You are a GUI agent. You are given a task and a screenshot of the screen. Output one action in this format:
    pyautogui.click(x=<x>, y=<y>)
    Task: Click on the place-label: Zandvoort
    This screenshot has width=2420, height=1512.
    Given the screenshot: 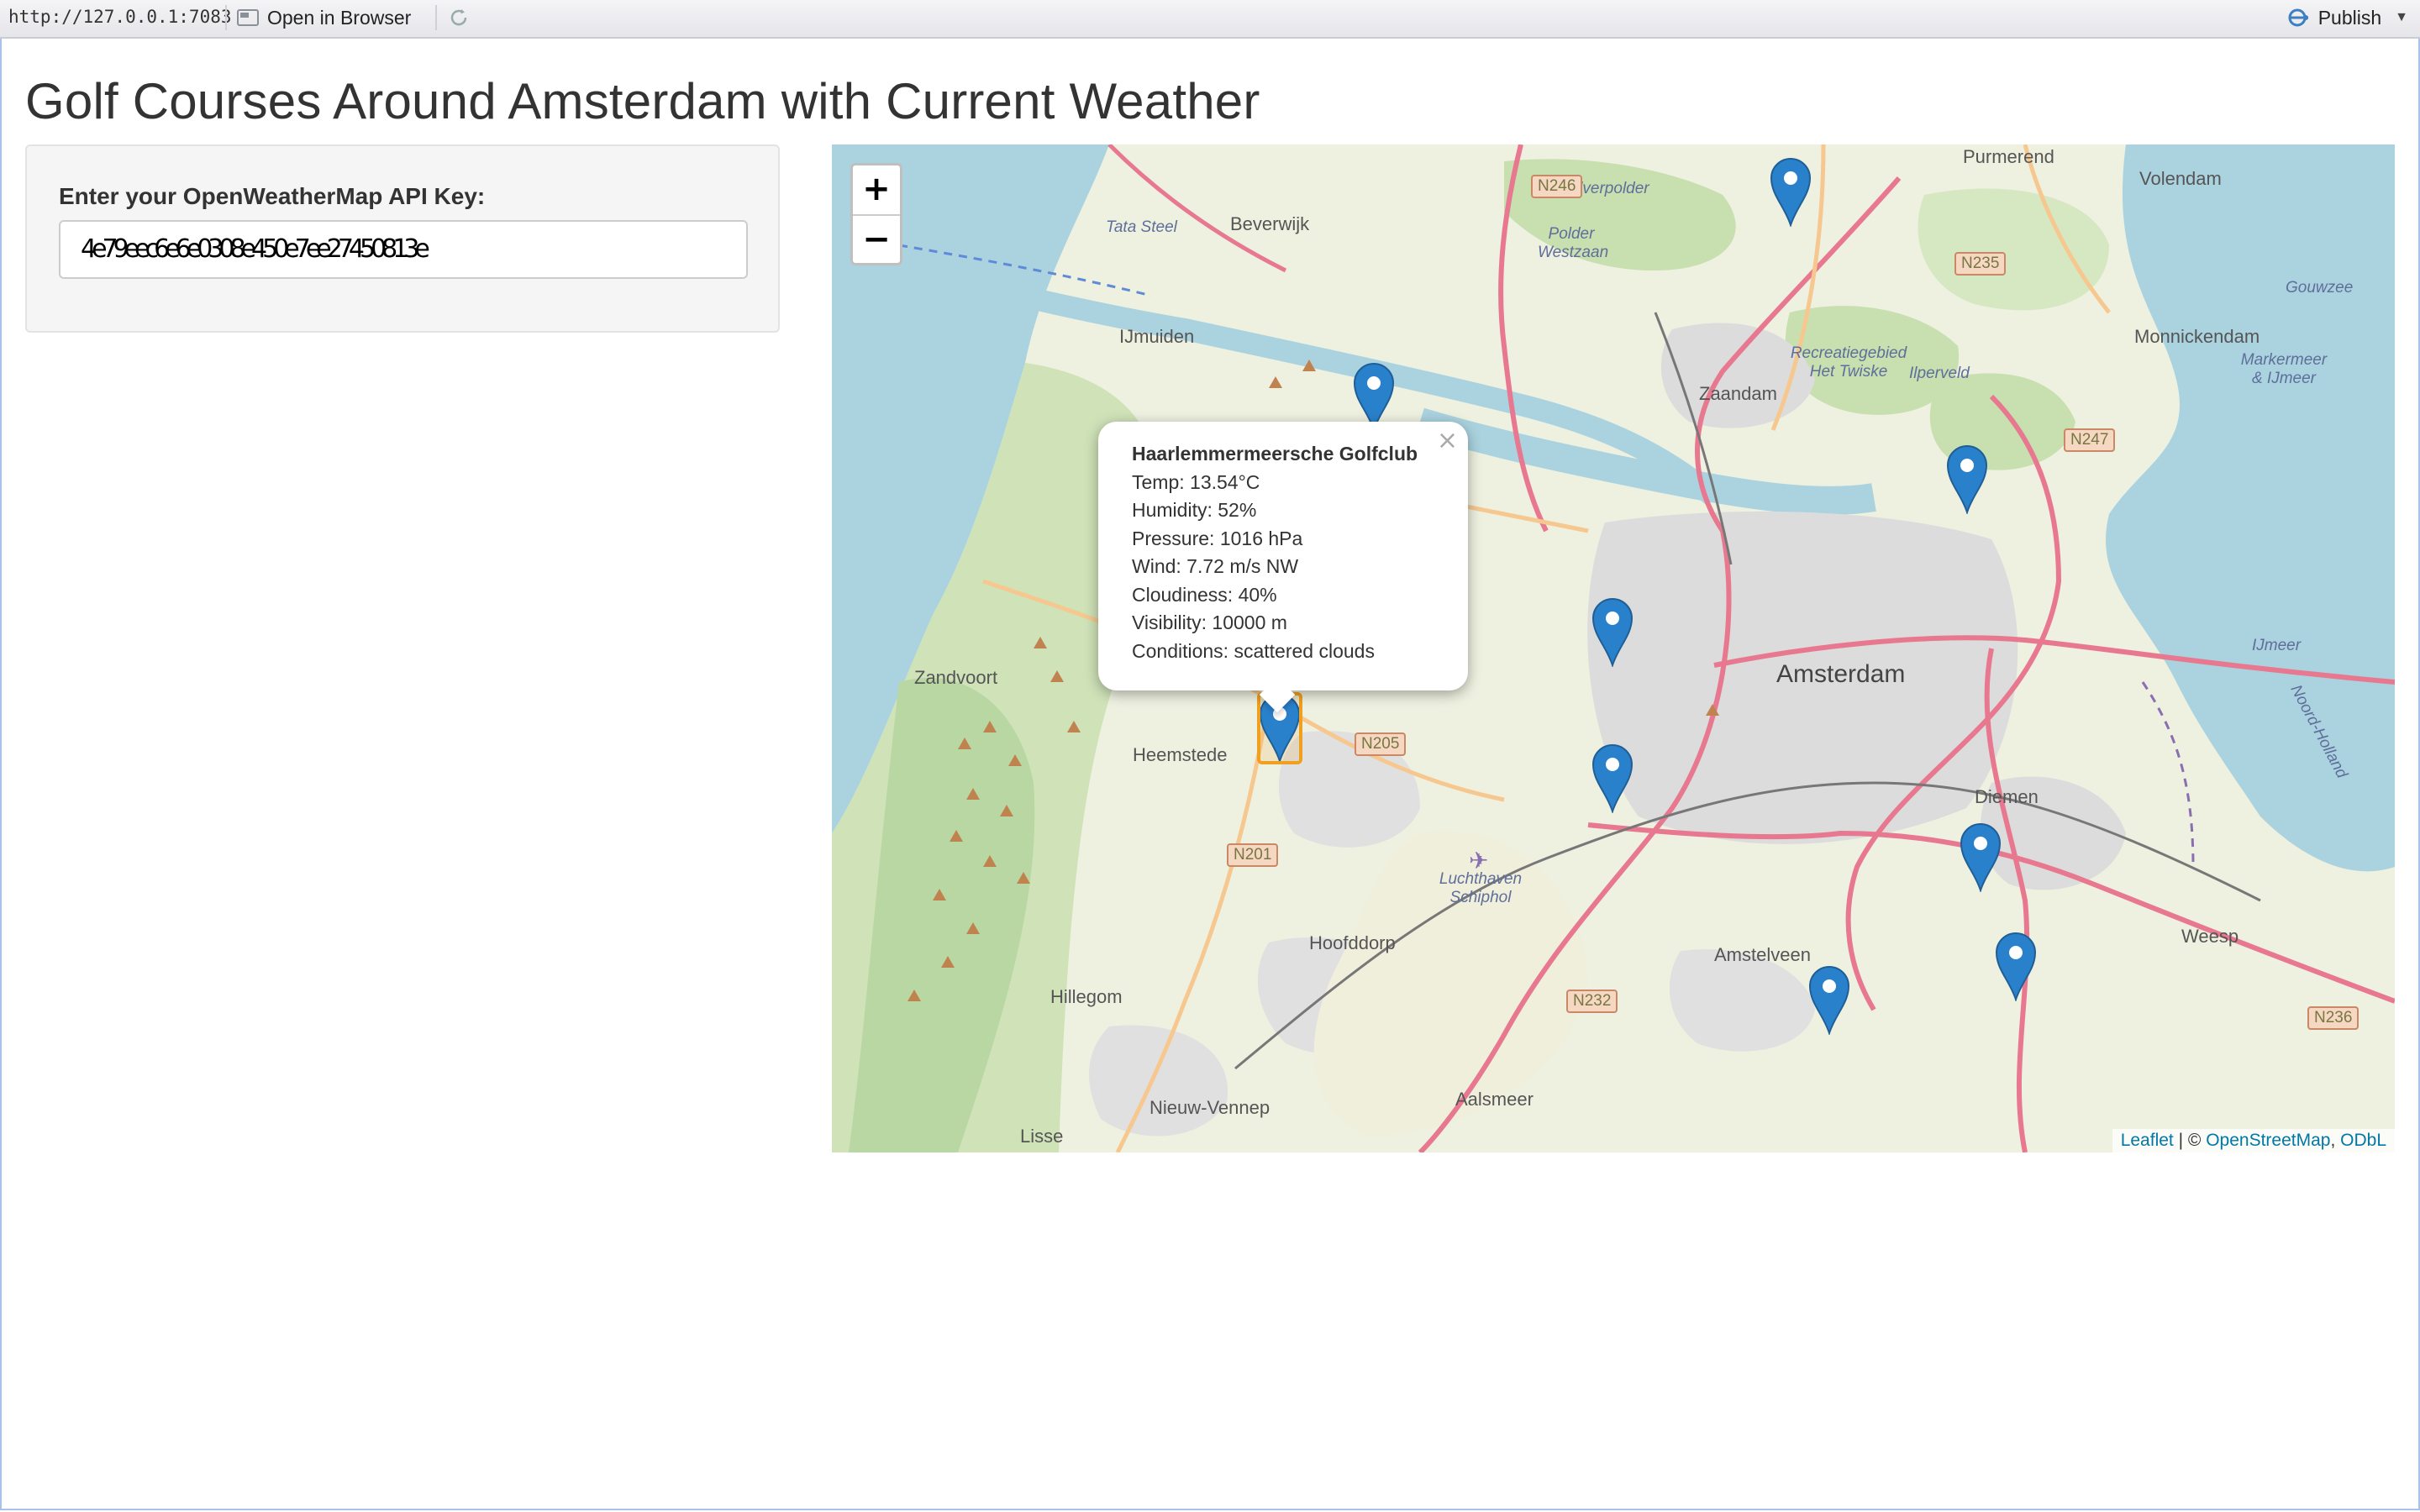 What is the action you would take?
    pyautogui.click(x=956, y=677)
    